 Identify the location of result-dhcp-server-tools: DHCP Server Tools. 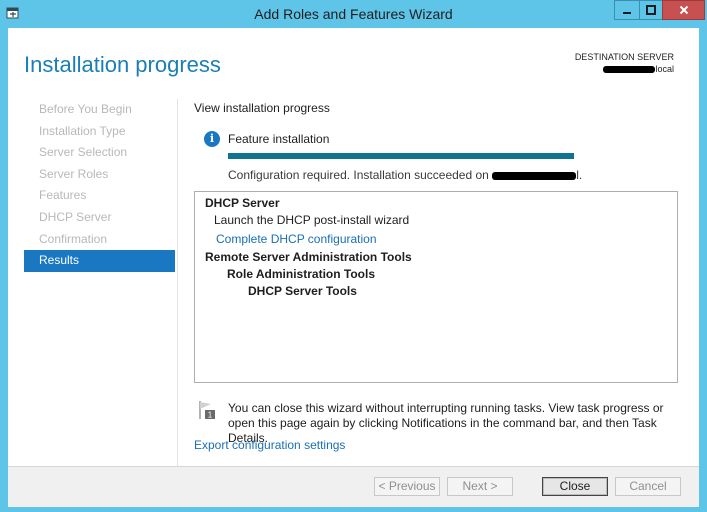
(302, 291).